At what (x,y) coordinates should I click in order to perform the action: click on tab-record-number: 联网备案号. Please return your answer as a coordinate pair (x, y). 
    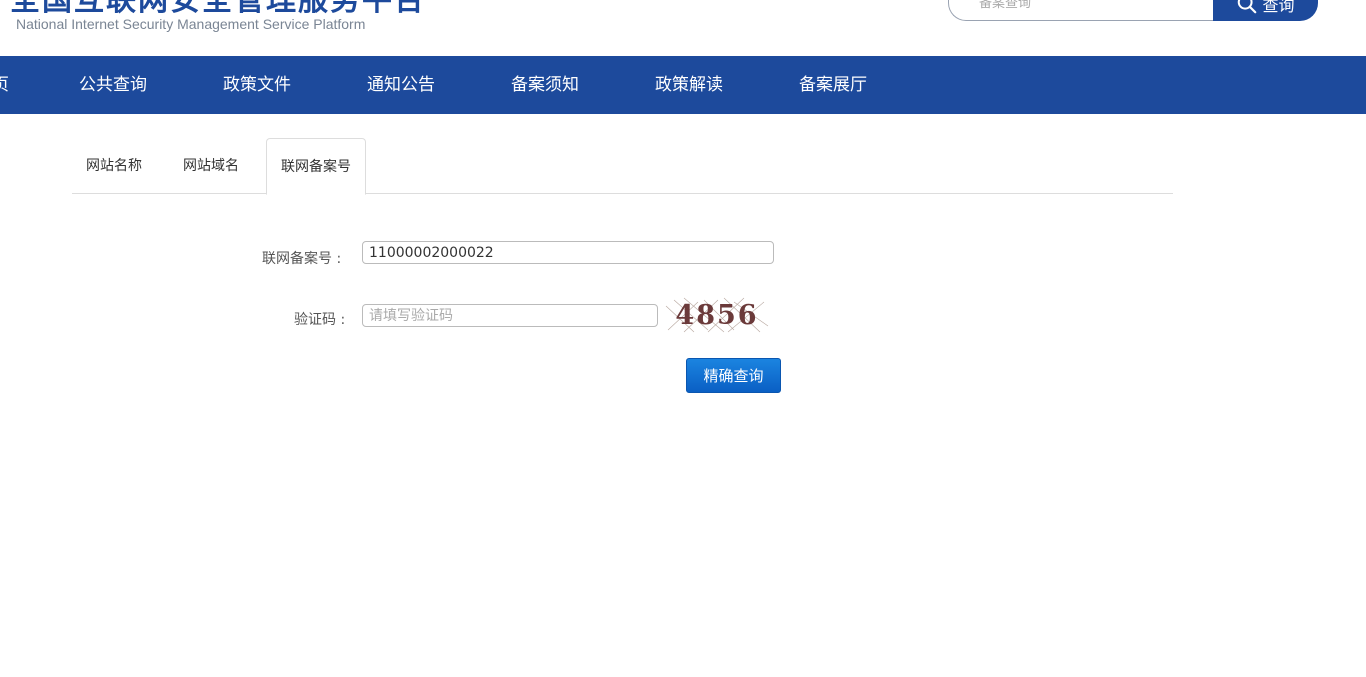
    Looking at the image, I should click on (316, 166).